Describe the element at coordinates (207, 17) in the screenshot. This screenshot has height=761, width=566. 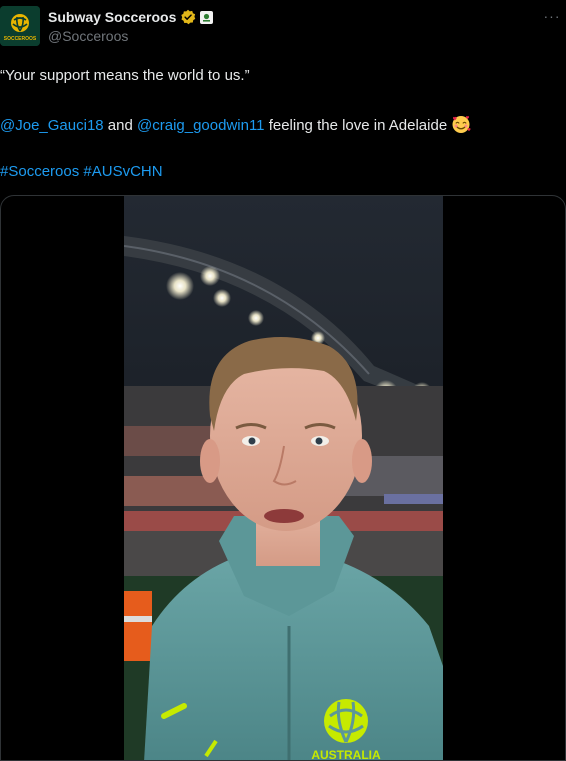
I see `affiliation-badge-icon` at that location.